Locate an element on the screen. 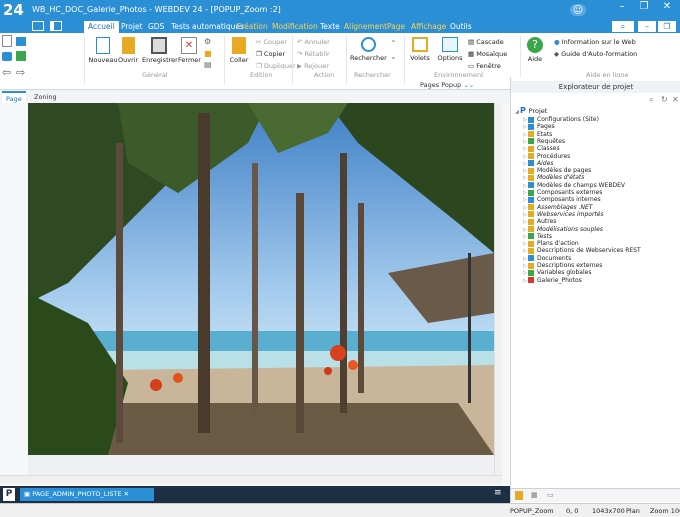  nouveau-button: Nouveau is located at coordinates (103, 50).